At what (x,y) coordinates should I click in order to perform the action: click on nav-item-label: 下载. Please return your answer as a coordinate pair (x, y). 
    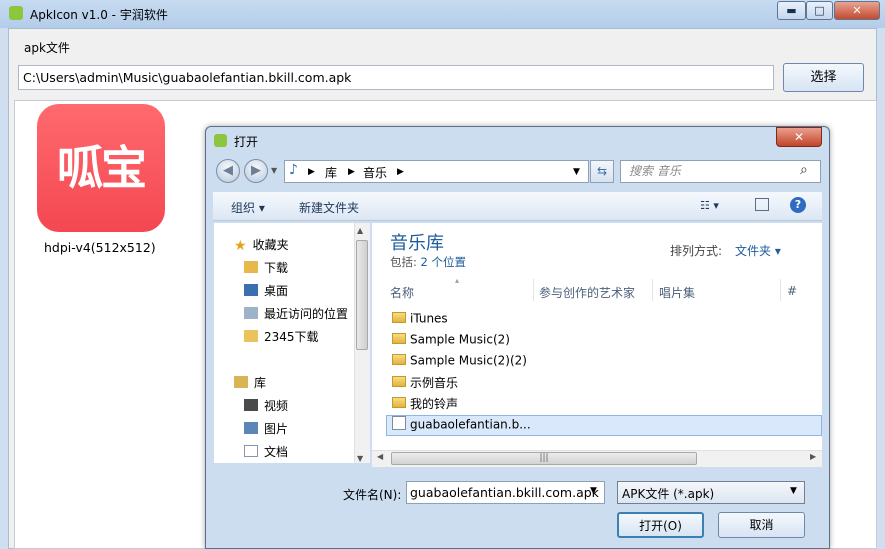
    Looking at the image, I should click on (276, 268).